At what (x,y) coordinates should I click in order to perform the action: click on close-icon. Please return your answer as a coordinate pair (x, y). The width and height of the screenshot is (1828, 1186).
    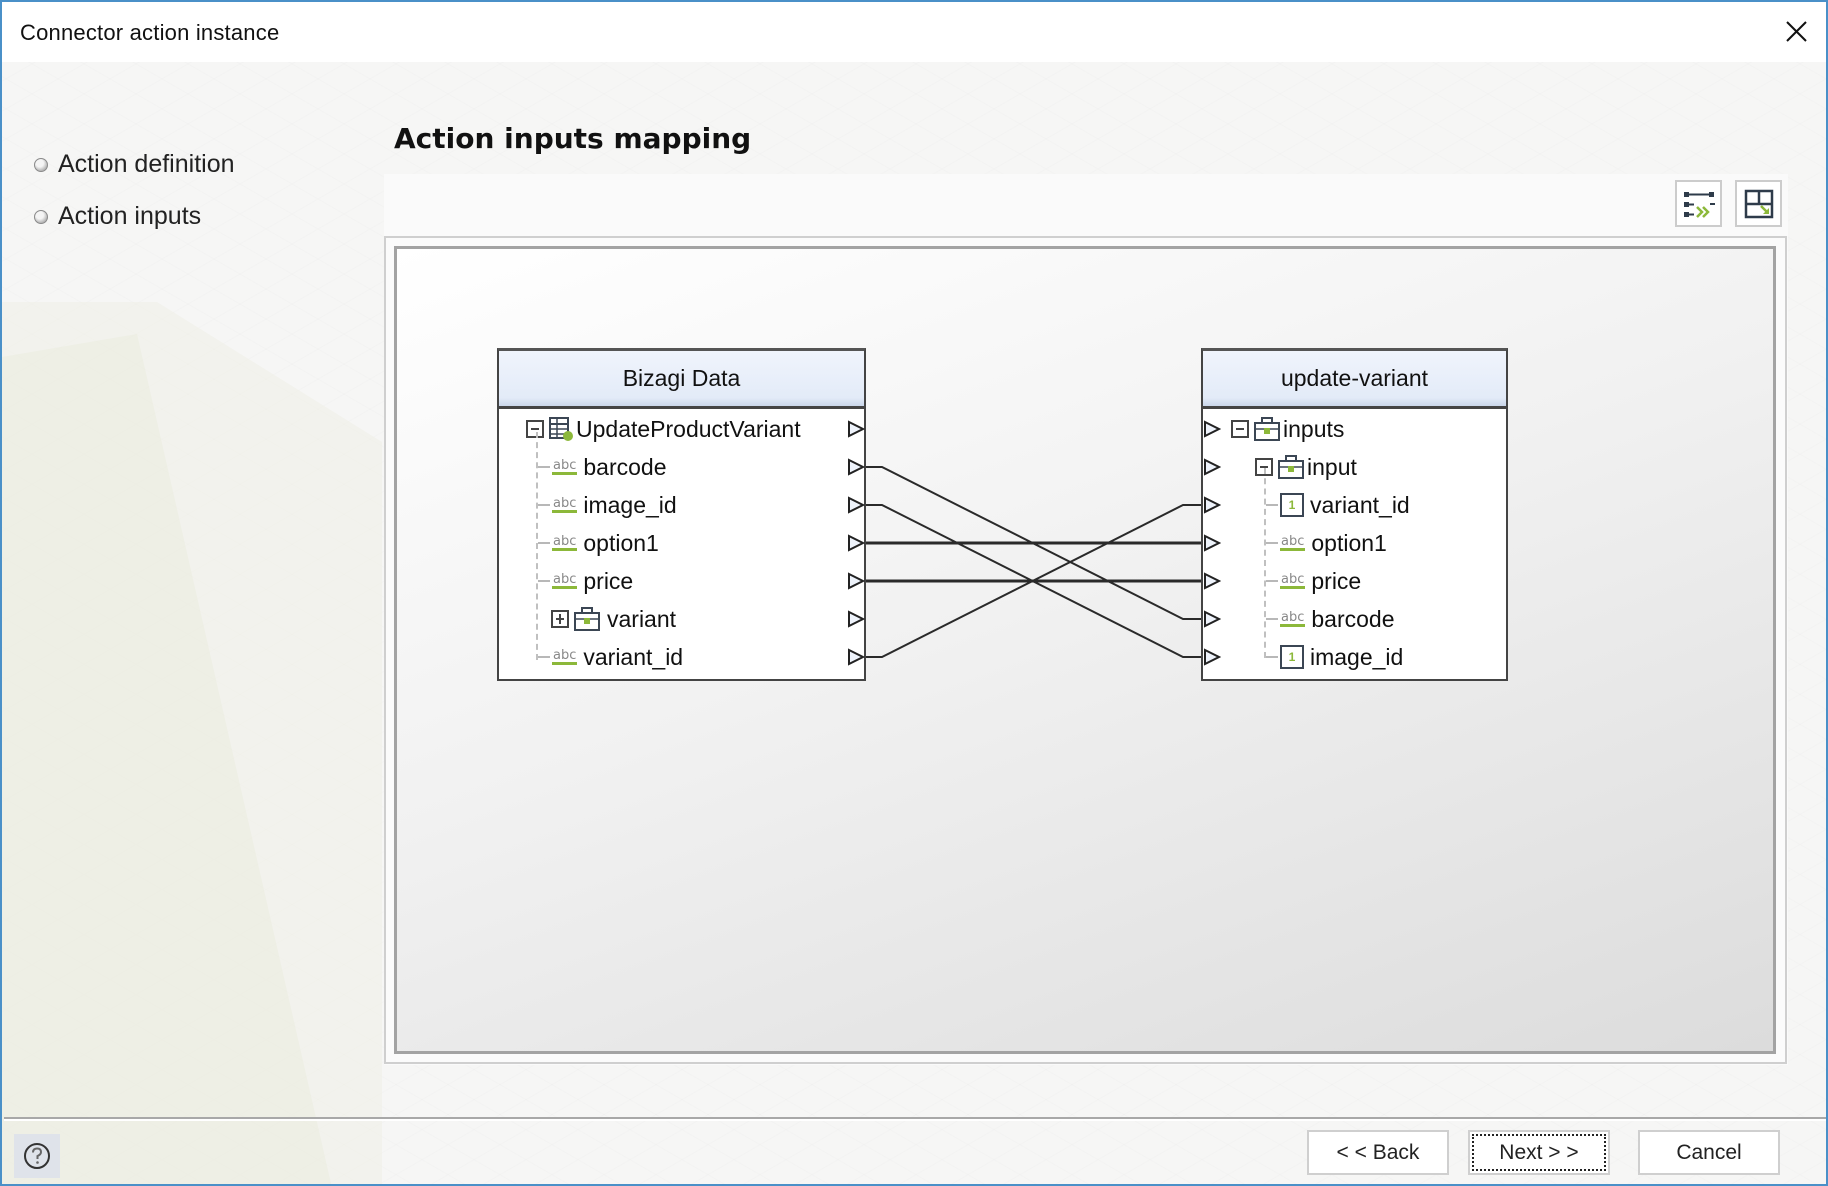
    Looking at the image, I should click on (1796, 31).